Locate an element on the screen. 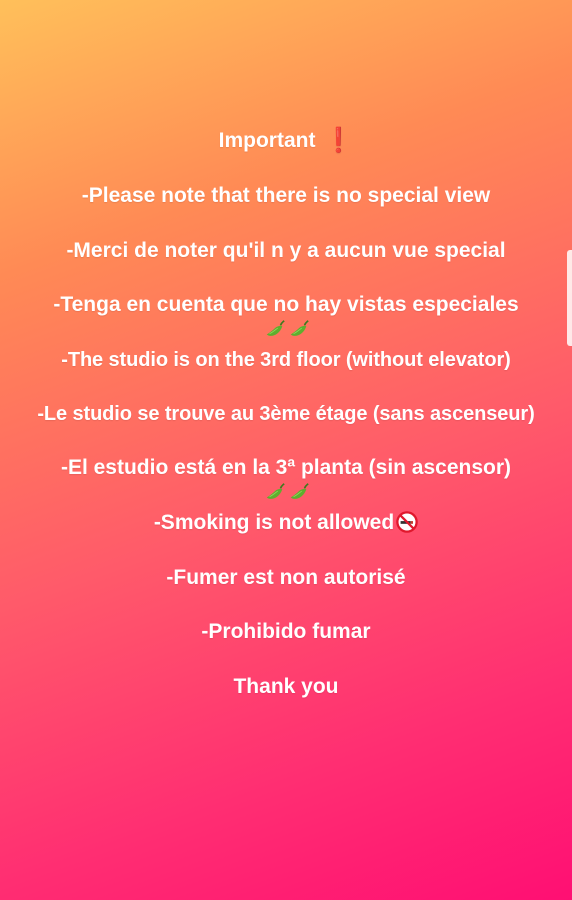 The image size is (572, 900). closing-thank-you: Thank you is located at coordinates (286, 686).